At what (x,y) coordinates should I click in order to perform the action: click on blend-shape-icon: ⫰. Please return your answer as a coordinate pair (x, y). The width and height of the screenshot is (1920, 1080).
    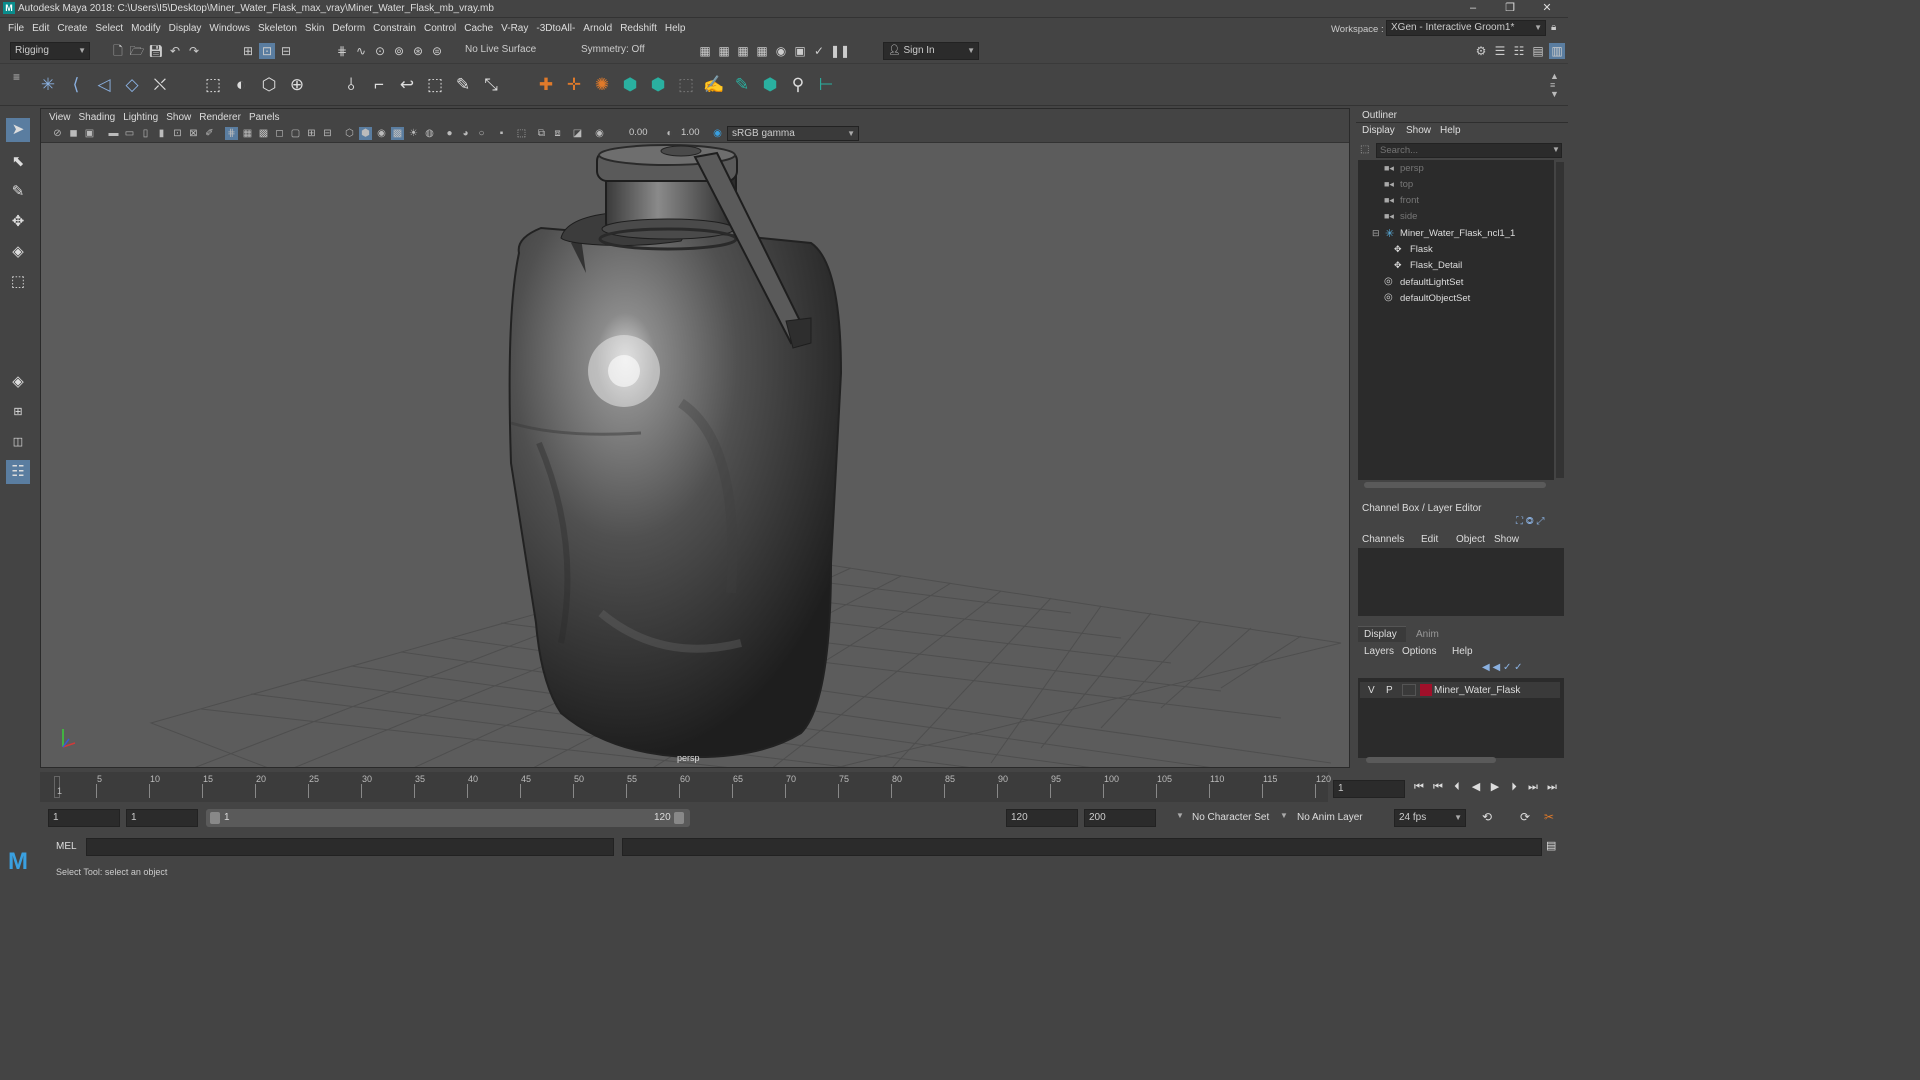
    Looking at the image, I should click on (351, 85).